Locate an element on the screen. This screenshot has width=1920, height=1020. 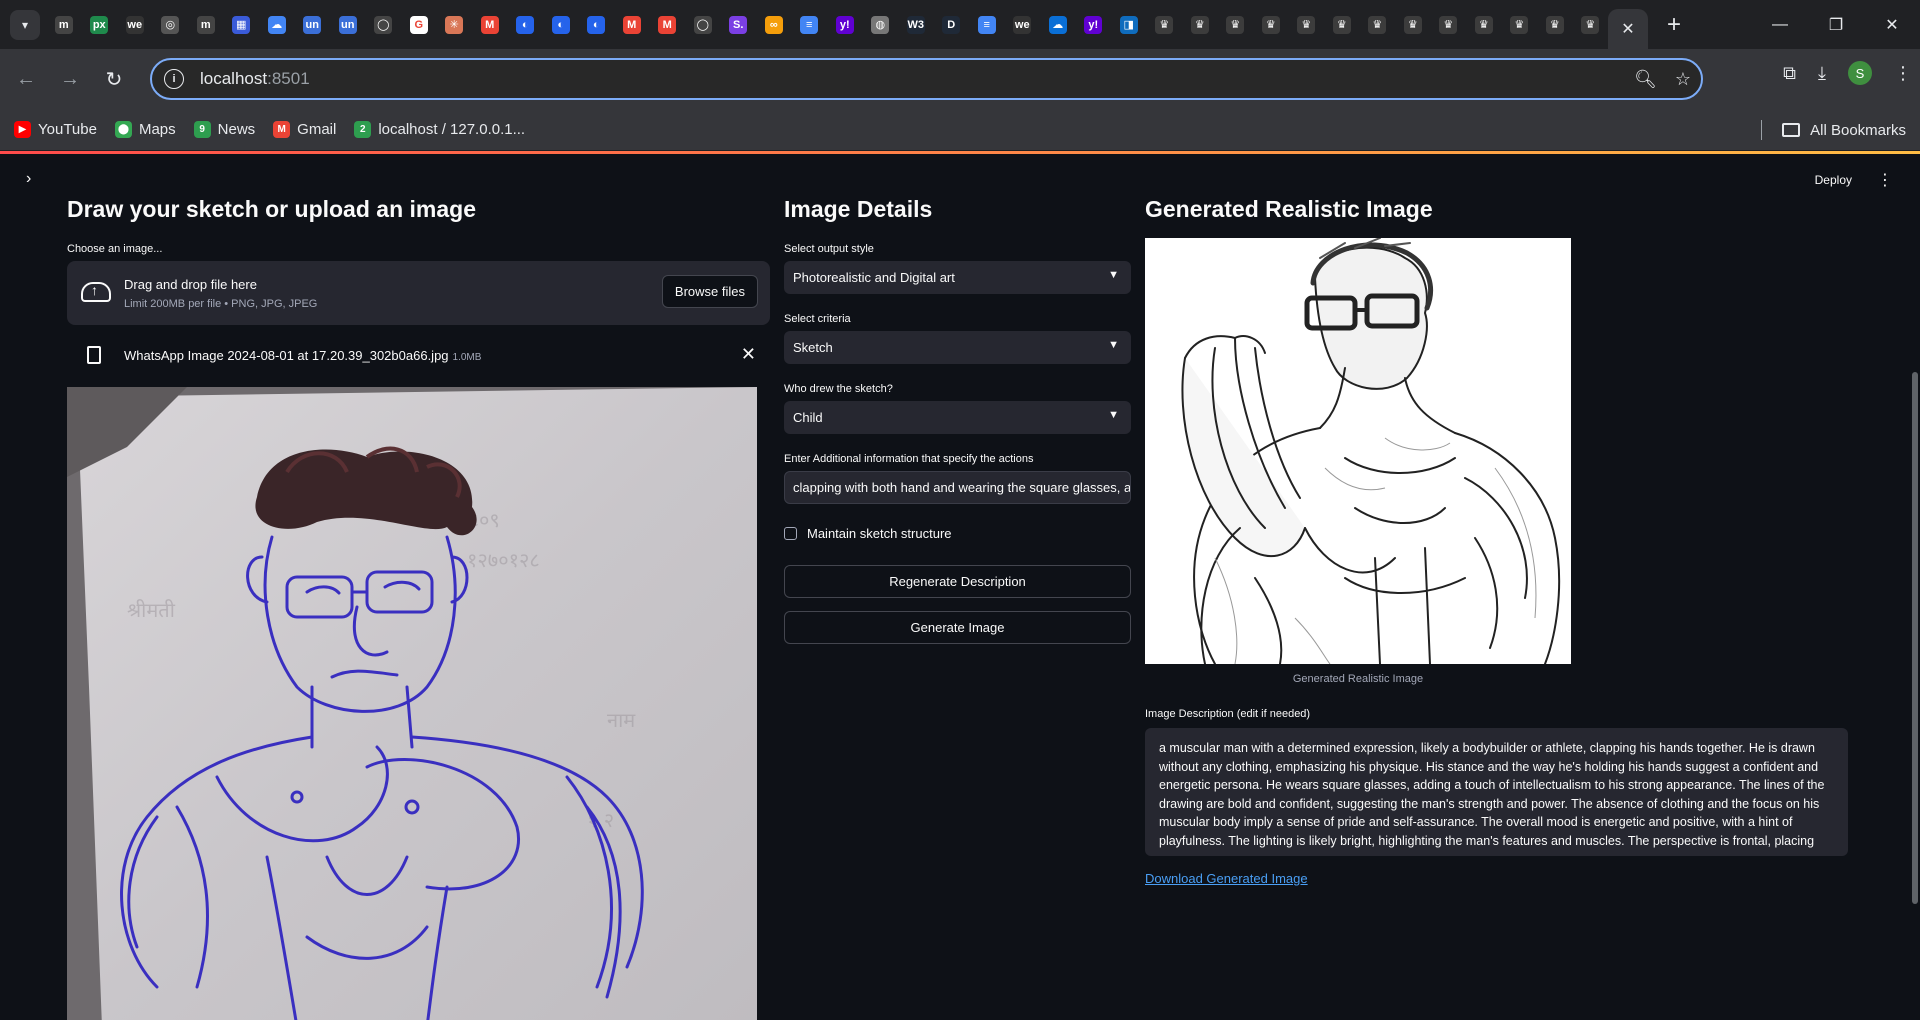
site-info-icon: i is located at coordinates (174, 79).